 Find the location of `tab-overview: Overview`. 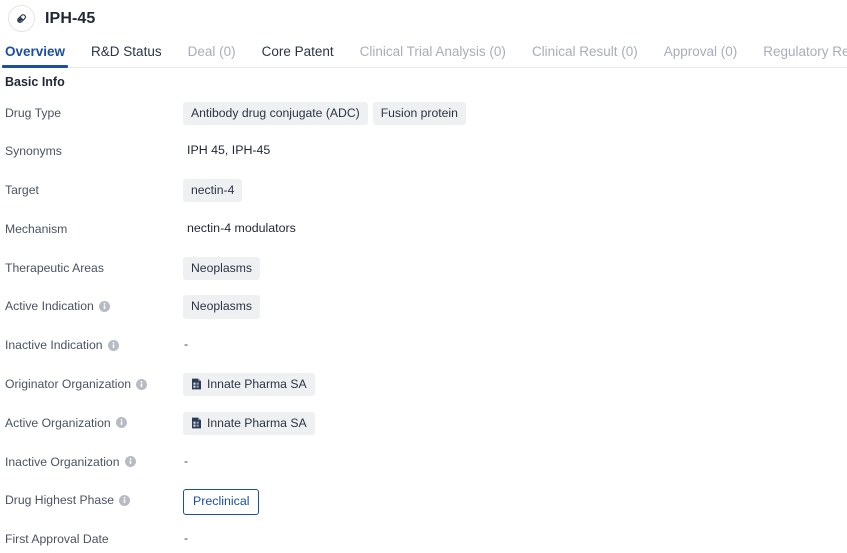

tab-overview: Overview is located at coordinates (35, 56).